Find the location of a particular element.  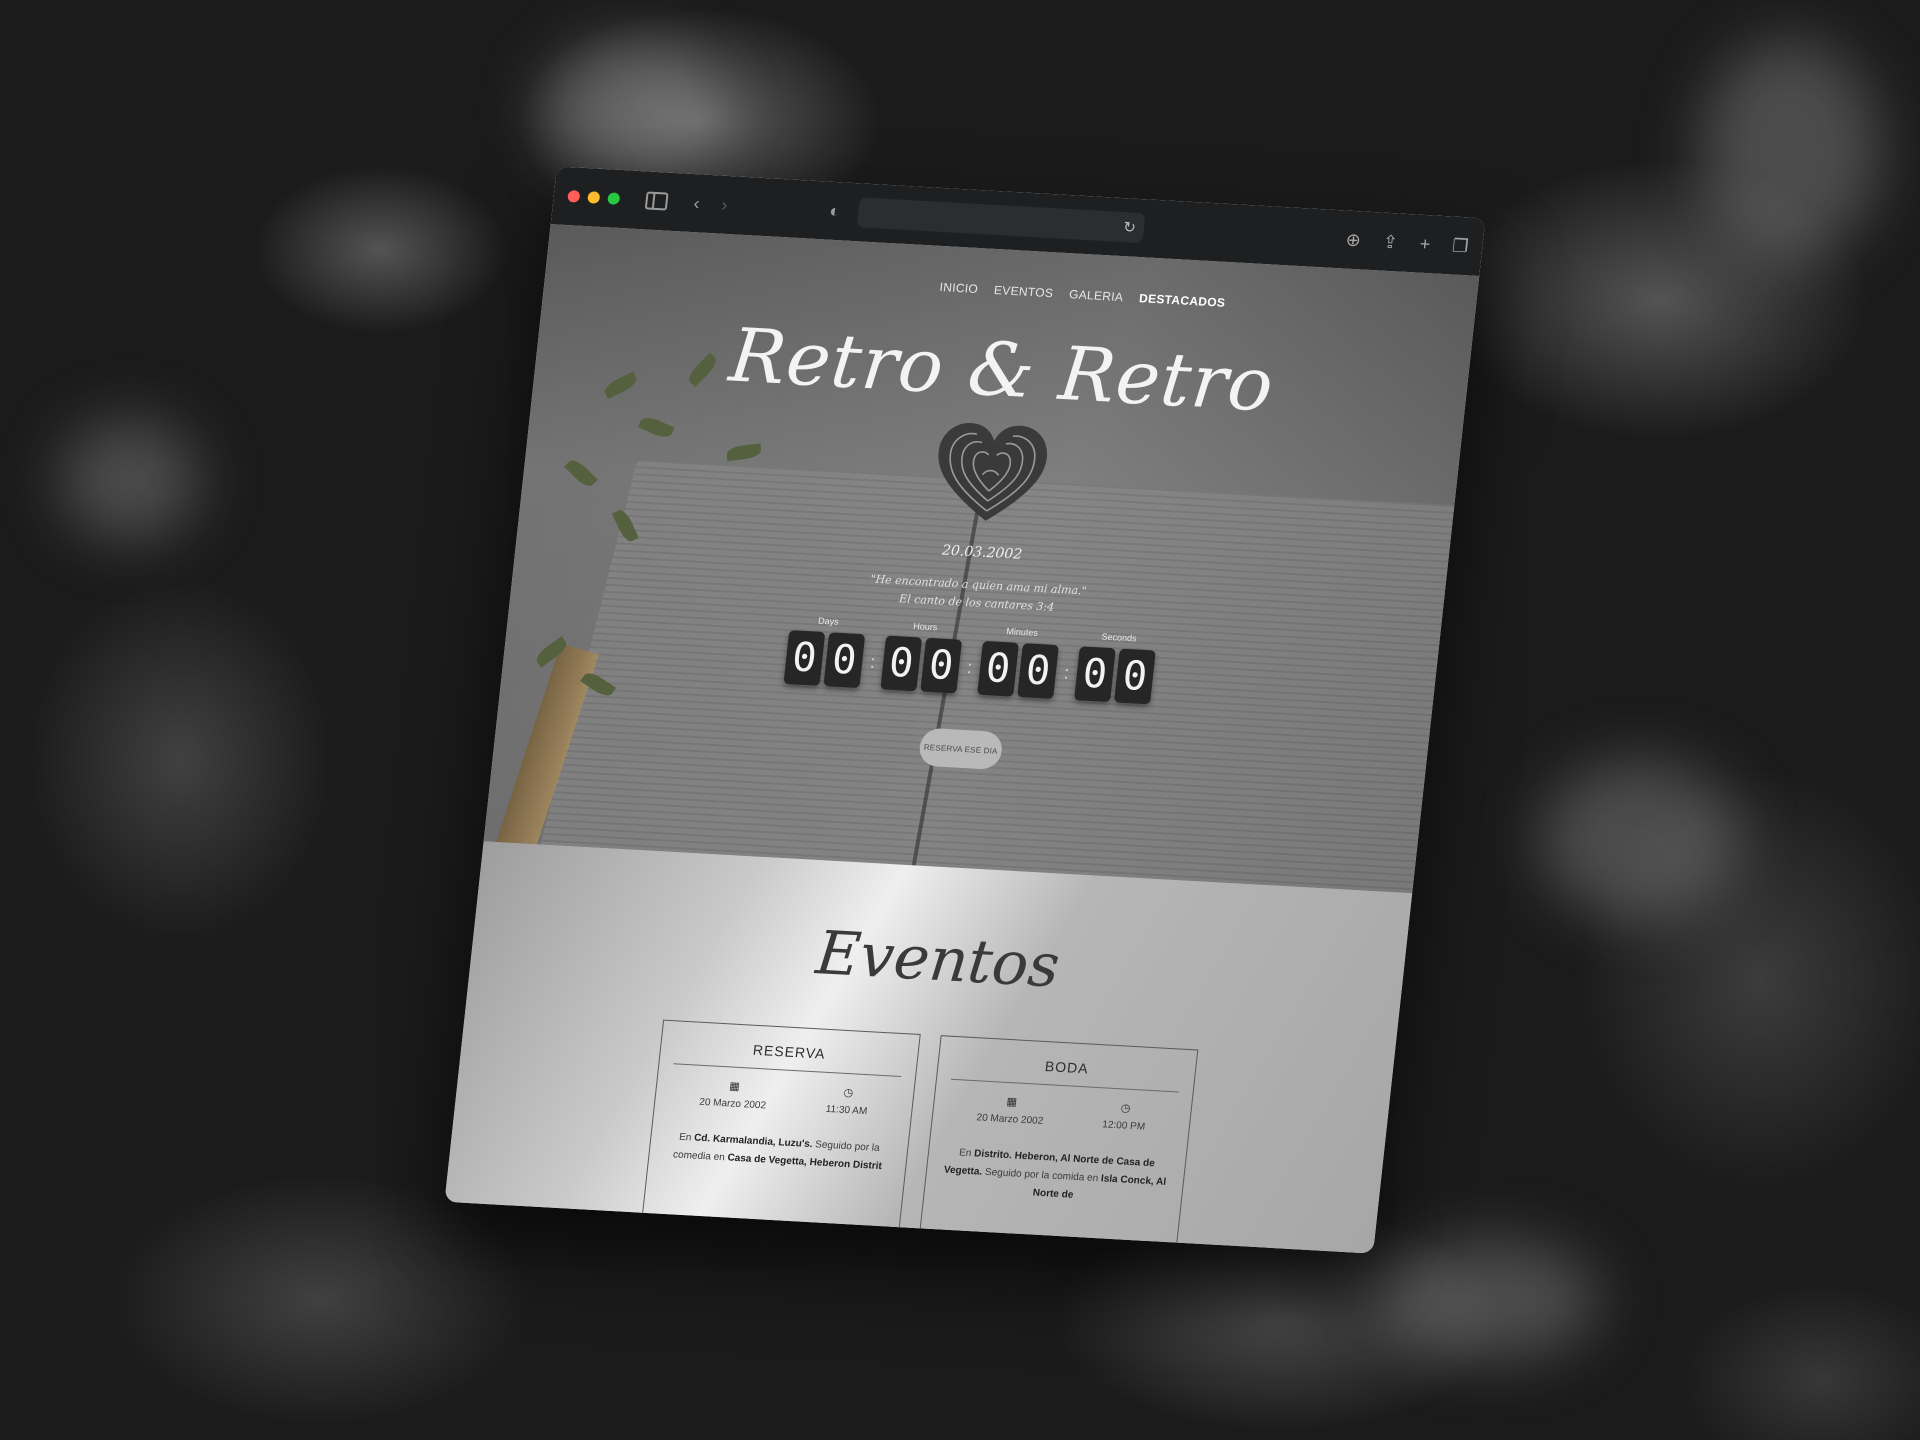

window-controls is located at coordinates (594, 197).